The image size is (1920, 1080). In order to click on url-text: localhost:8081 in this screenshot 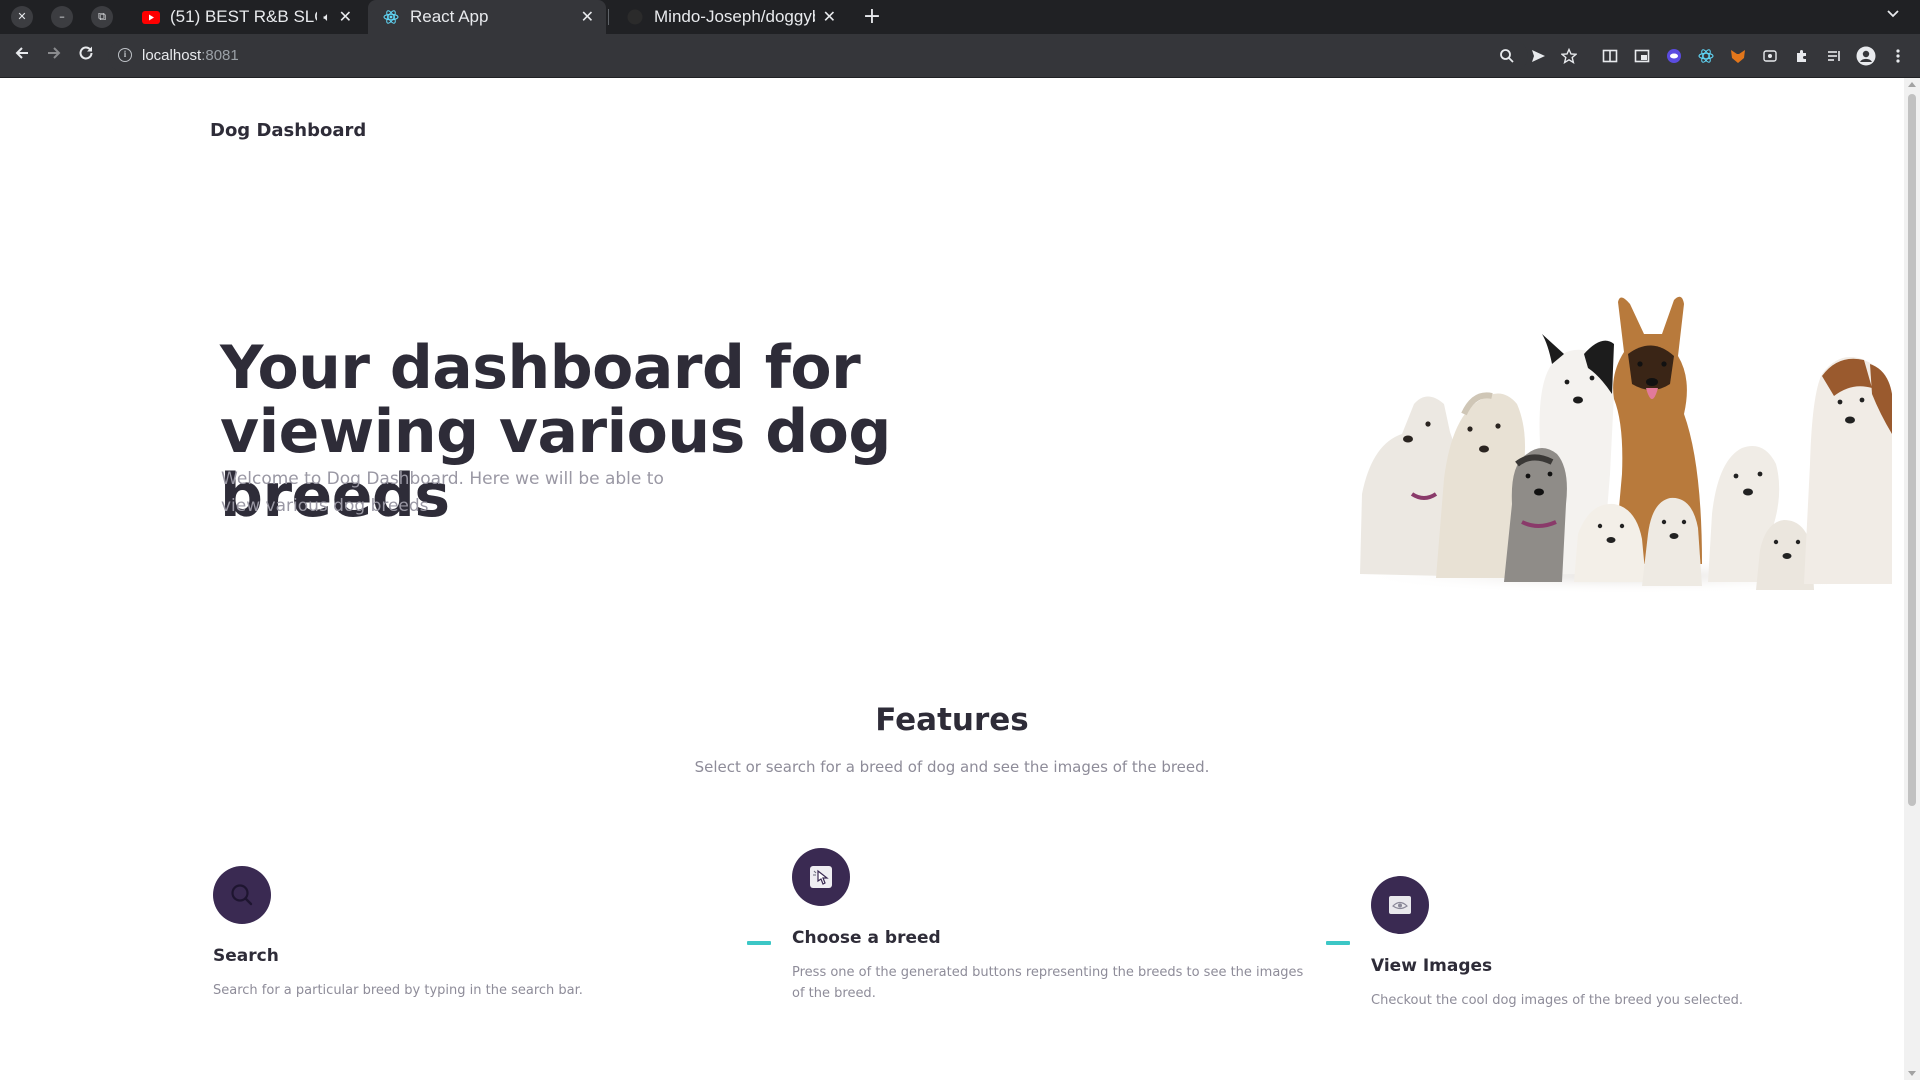, I will do `click(190, 55)`.